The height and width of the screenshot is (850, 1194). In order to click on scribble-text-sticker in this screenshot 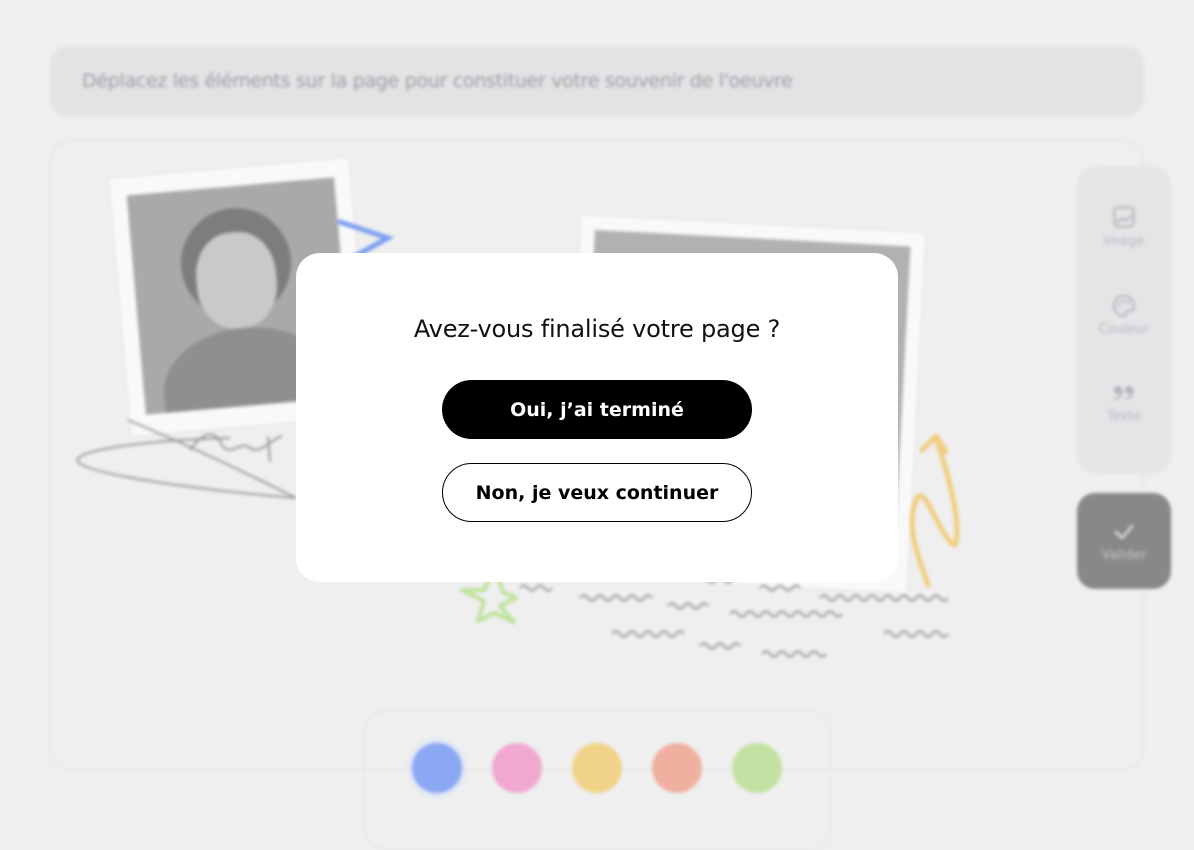, I will do `click(734, 617)`.